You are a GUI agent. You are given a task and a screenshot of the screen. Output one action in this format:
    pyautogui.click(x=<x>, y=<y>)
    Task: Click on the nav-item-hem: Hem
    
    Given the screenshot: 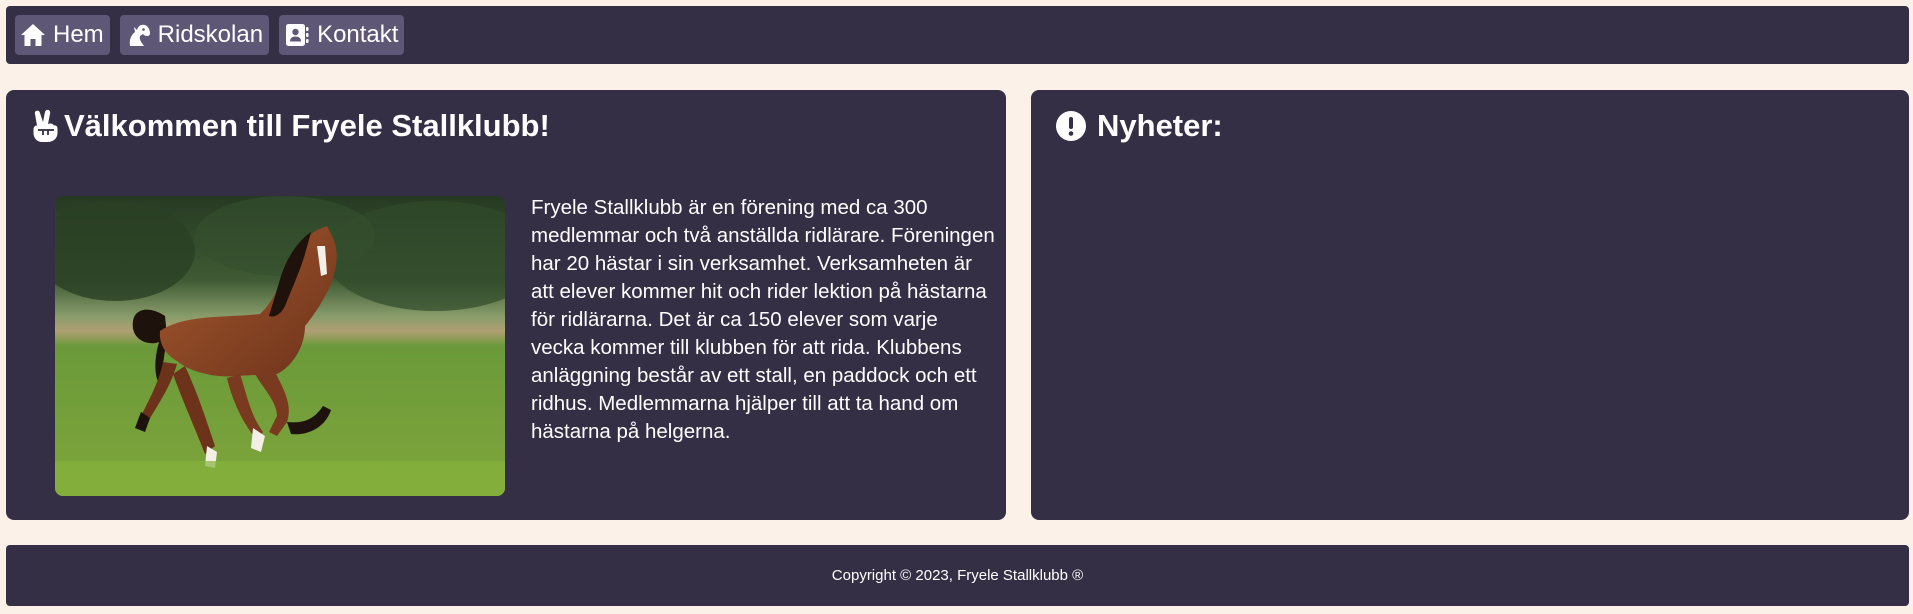 What is the action you would take?
    pyautogui.click(x=62, y=35)
    